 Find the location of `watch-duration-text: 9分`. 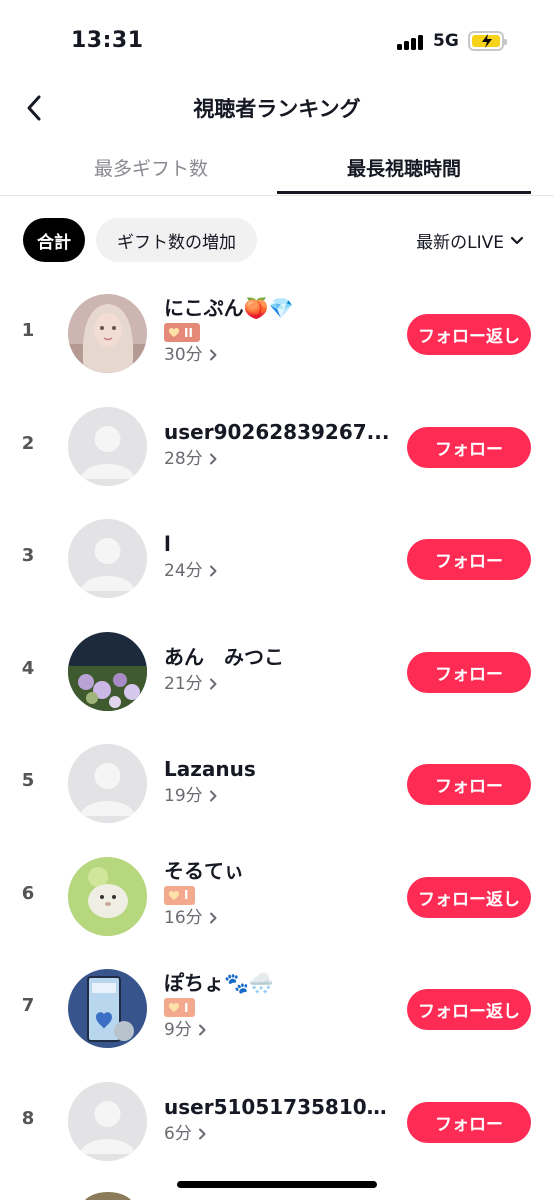

watch-duration-text: 9分 is located at coordinates (178, 1030).